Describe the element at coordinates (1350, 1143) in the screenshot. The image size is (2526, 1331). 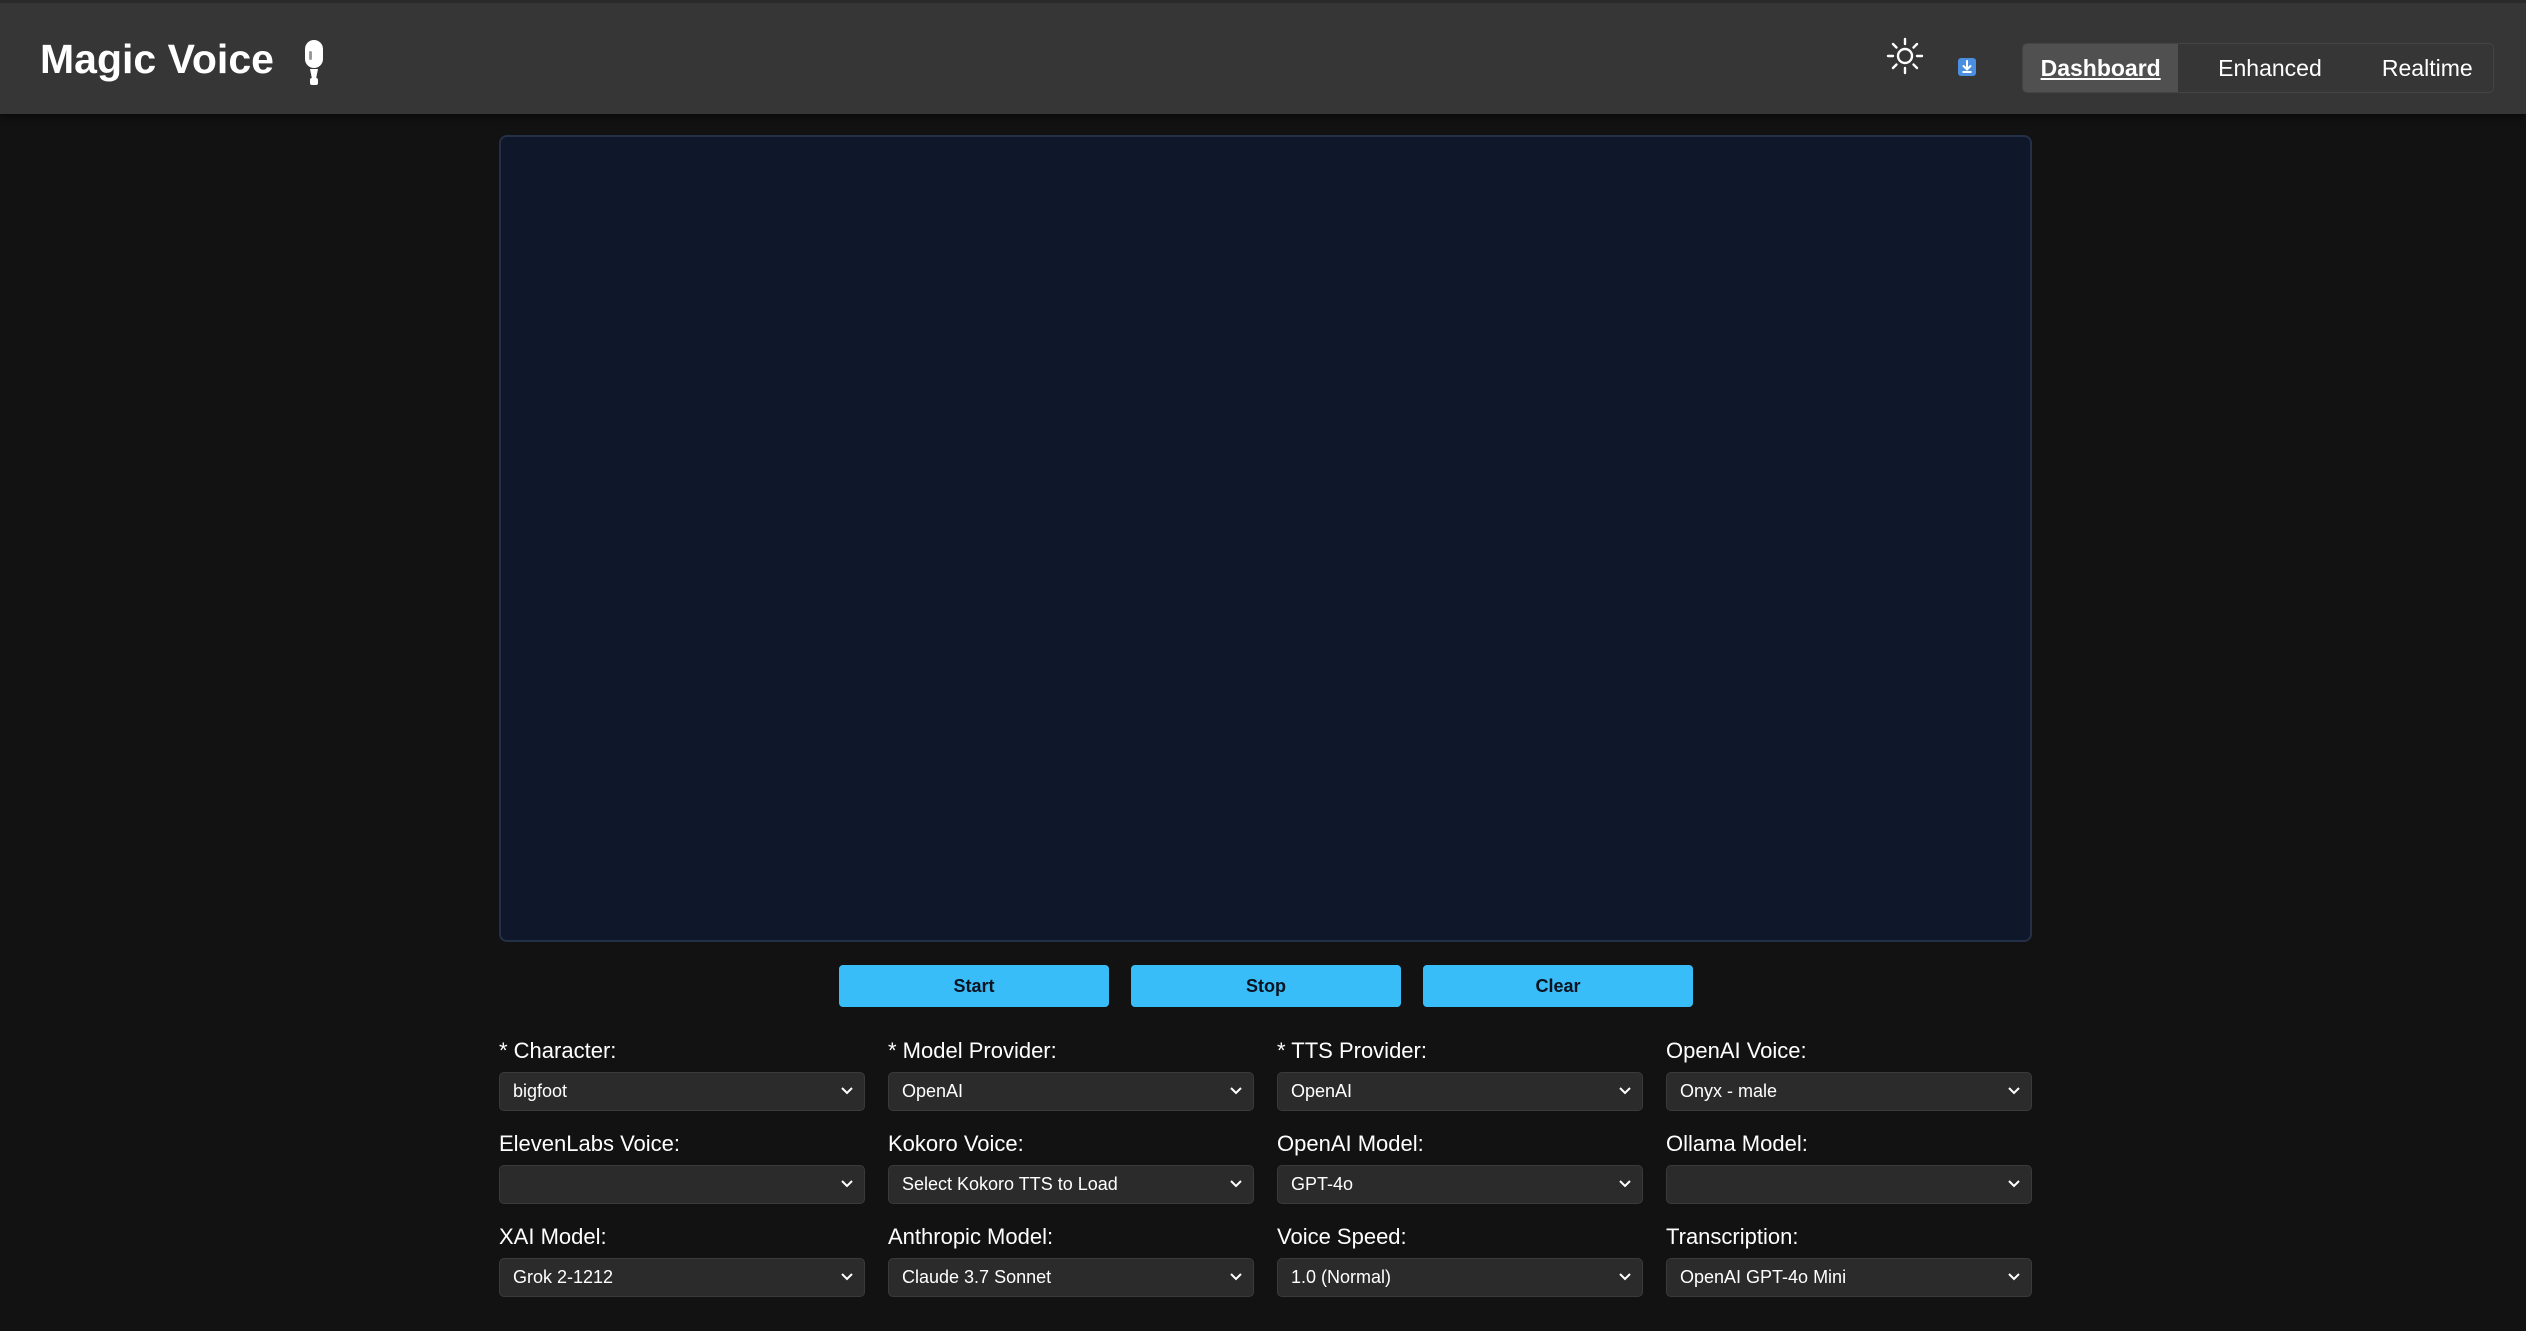
I see `openai-model-label: OpenAI Model:` at that location.